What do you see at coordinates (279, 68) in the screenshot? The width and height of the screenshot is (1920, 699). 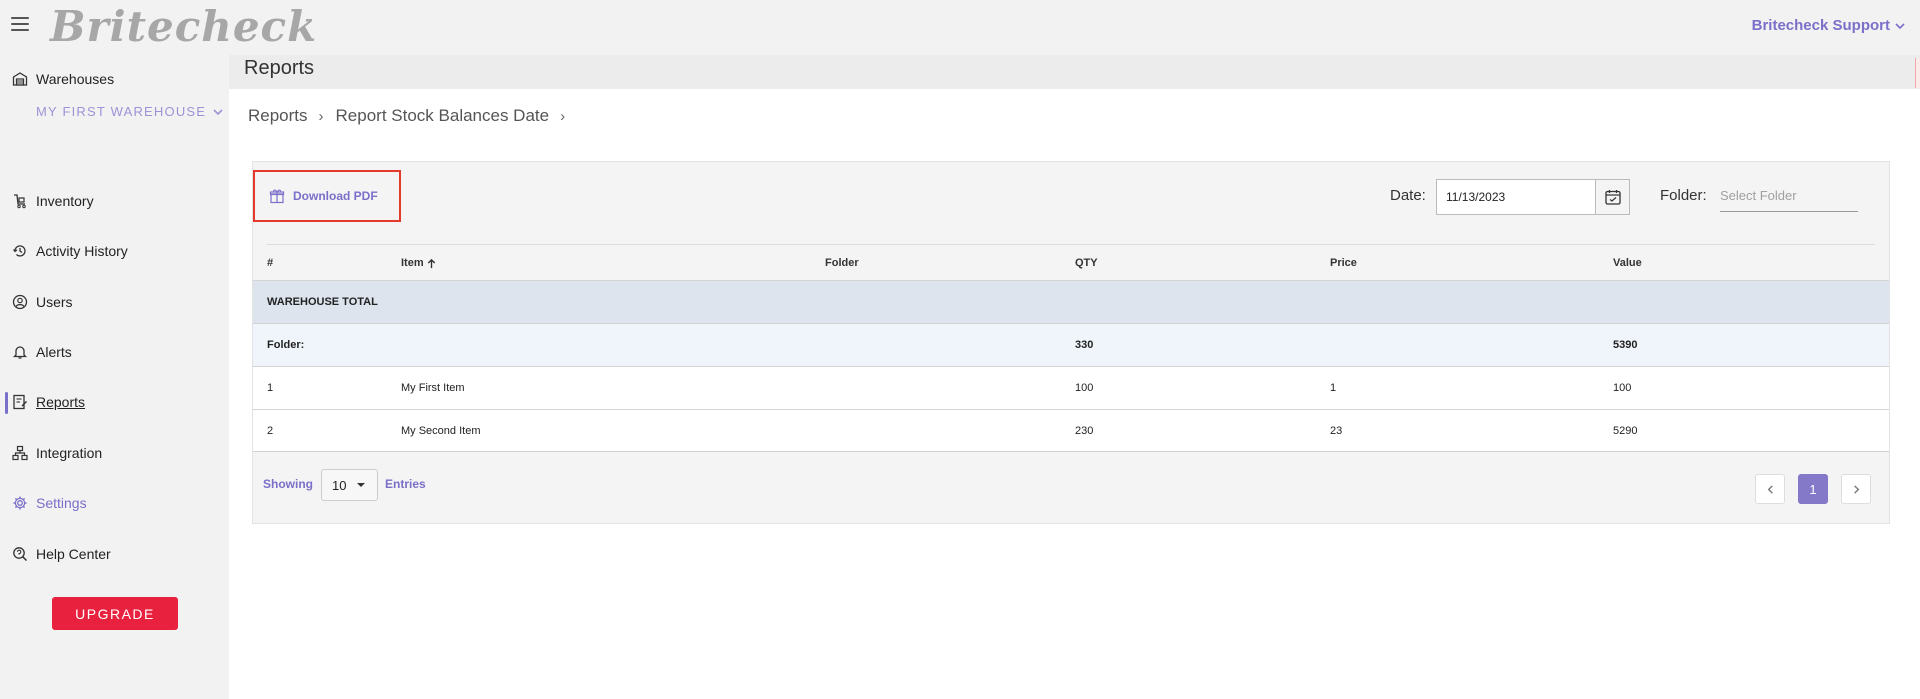 I see `page-title: Reports` at bounding box center [279, 68].